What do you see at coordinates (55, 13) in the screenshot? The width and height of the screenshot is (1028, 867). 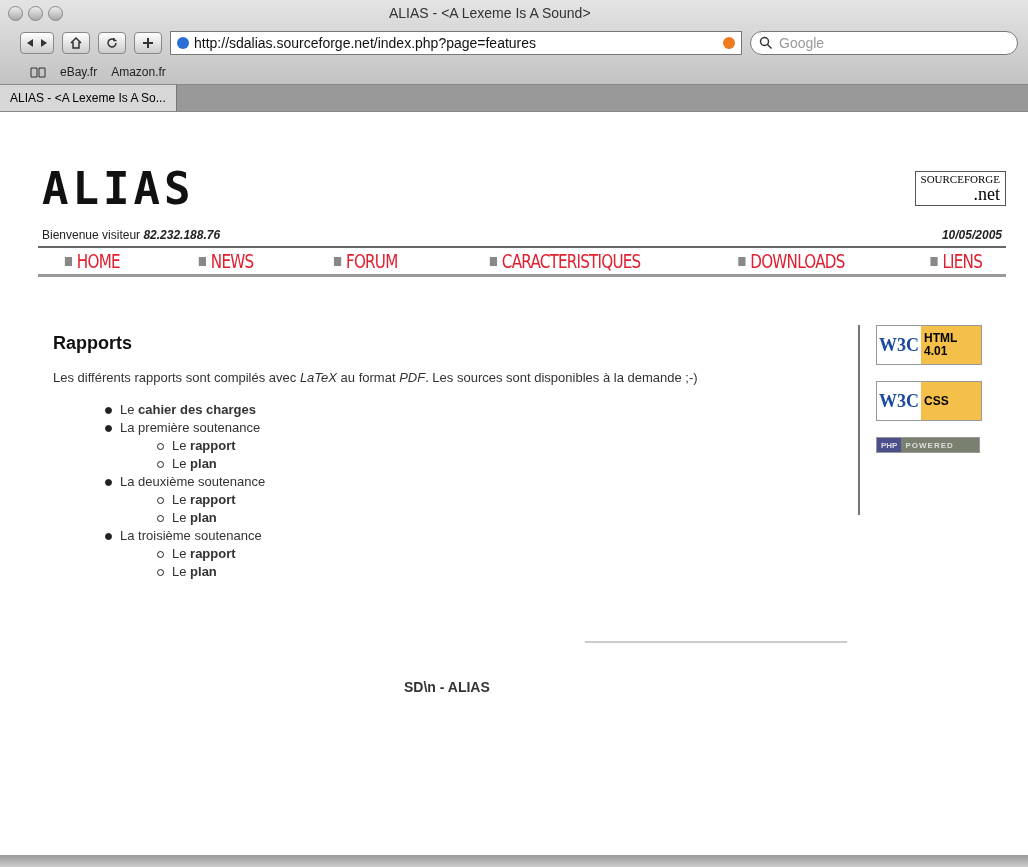 I see `zoom-button` at bounding box center [55, 13].